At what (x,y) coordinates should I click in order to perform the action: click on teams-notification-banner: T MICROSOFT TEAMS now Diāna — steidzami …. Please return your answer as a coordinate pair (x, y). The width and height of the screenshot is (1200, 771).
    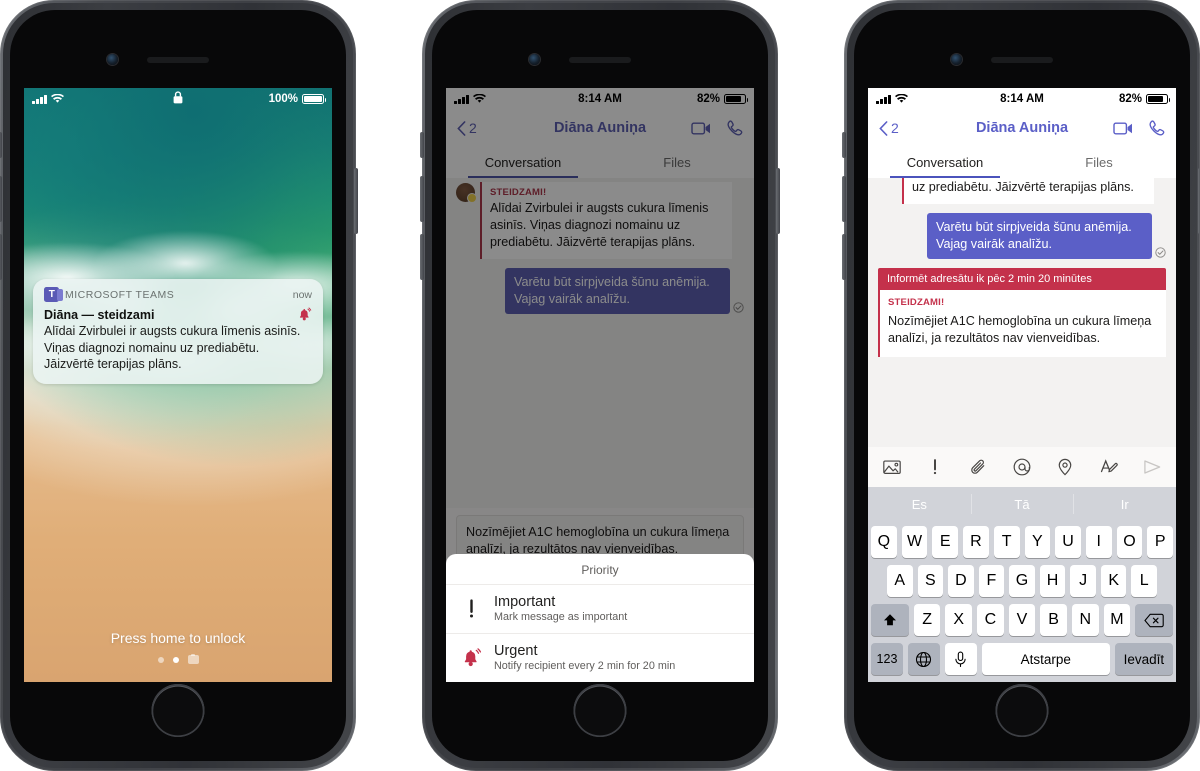
    Looking at the image, I should click on (178, 331).